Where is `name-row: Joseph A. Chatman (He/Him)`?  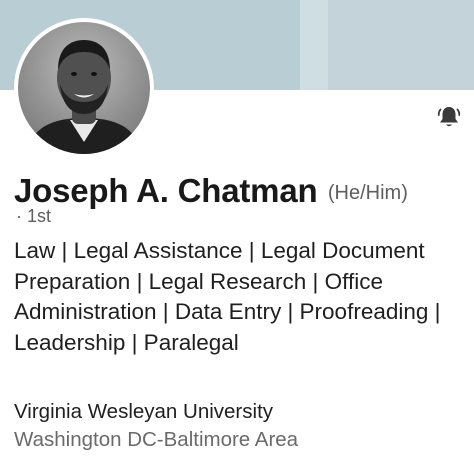
name-row: Joseph A. Chatman (He/Him) is located at coordinates (211, 191).